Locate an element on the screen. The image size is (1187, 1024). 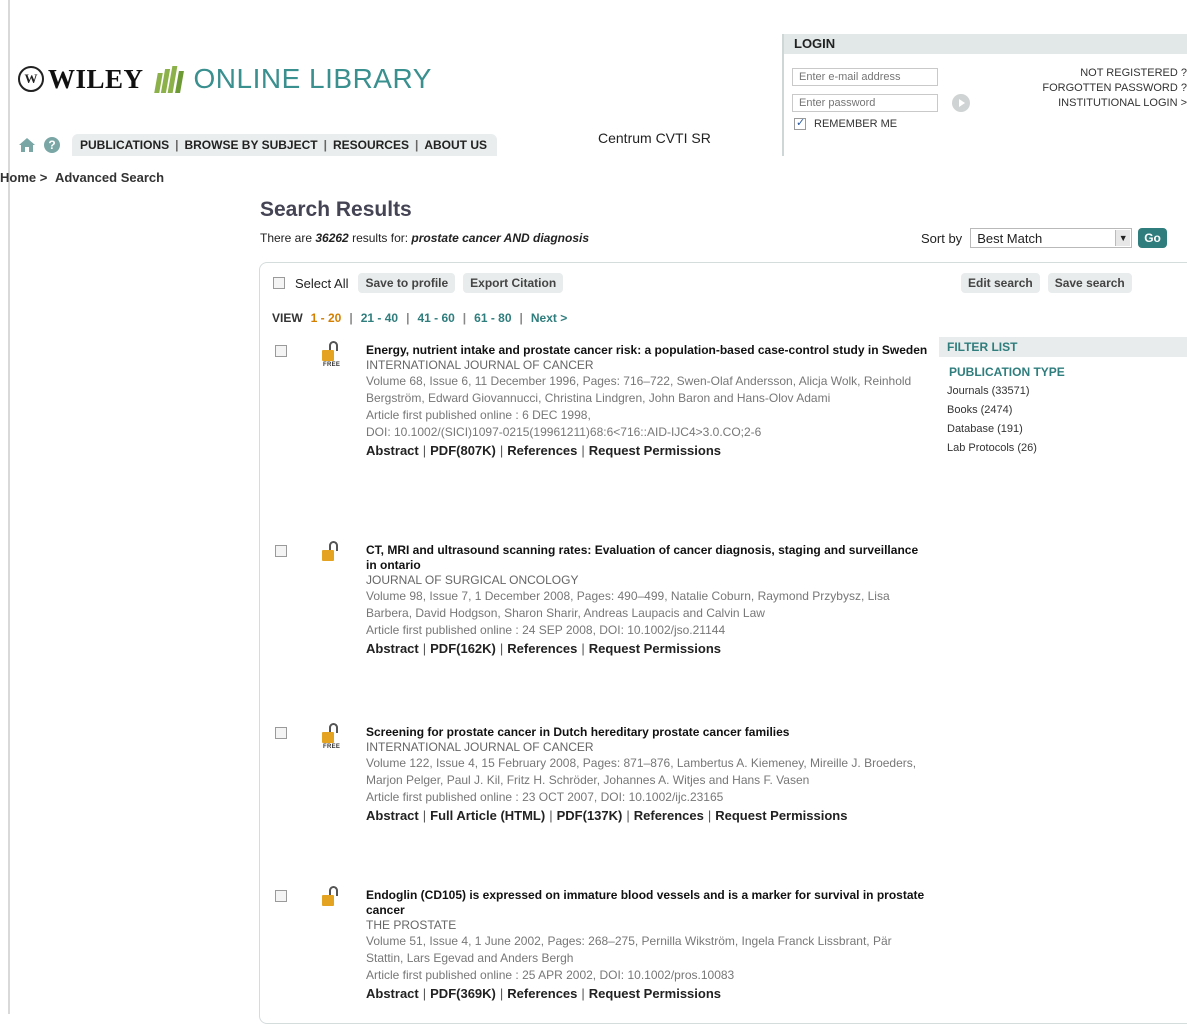
publication-type-title: PUBLICATION TYPE is located at coordinates (1007, 372).